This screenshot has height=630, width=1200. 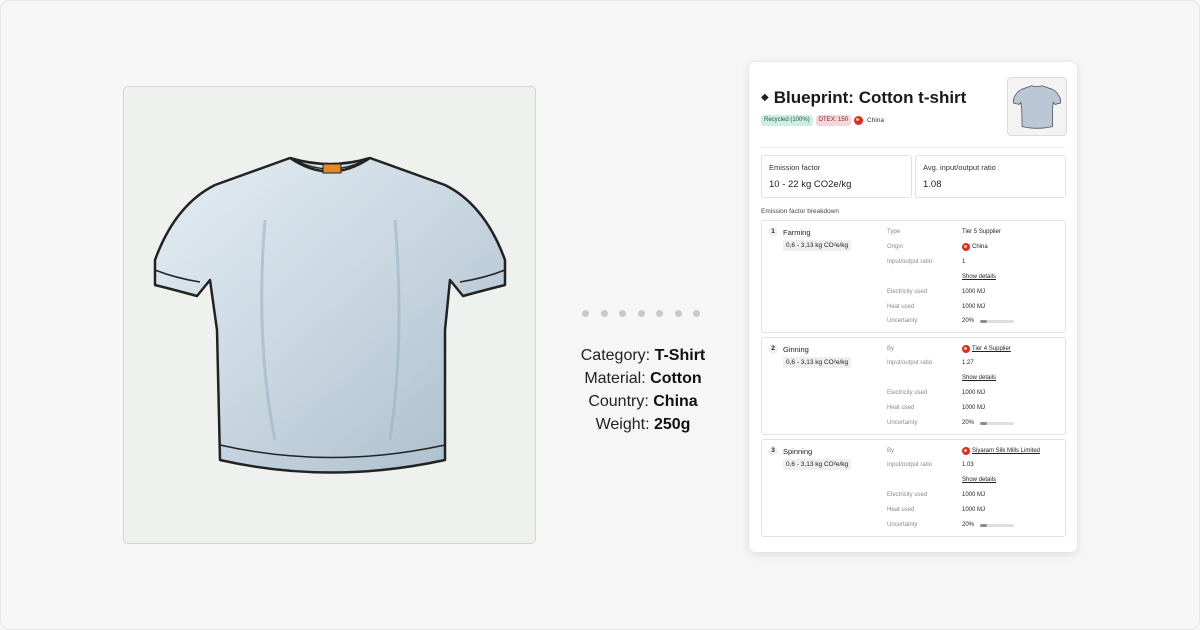 I want to click on step-number: 3, so click(x=773, y=451).